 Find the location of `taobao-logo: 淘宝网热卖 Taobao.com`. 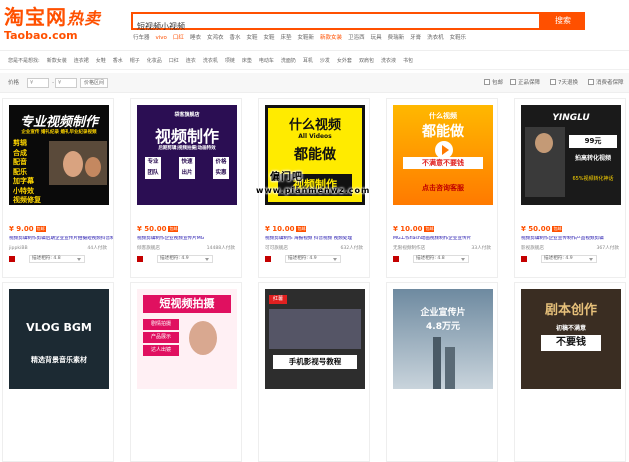

taobao-logo: 淘宝网热卖 Taobao.com is located at coordinates (64, 26).